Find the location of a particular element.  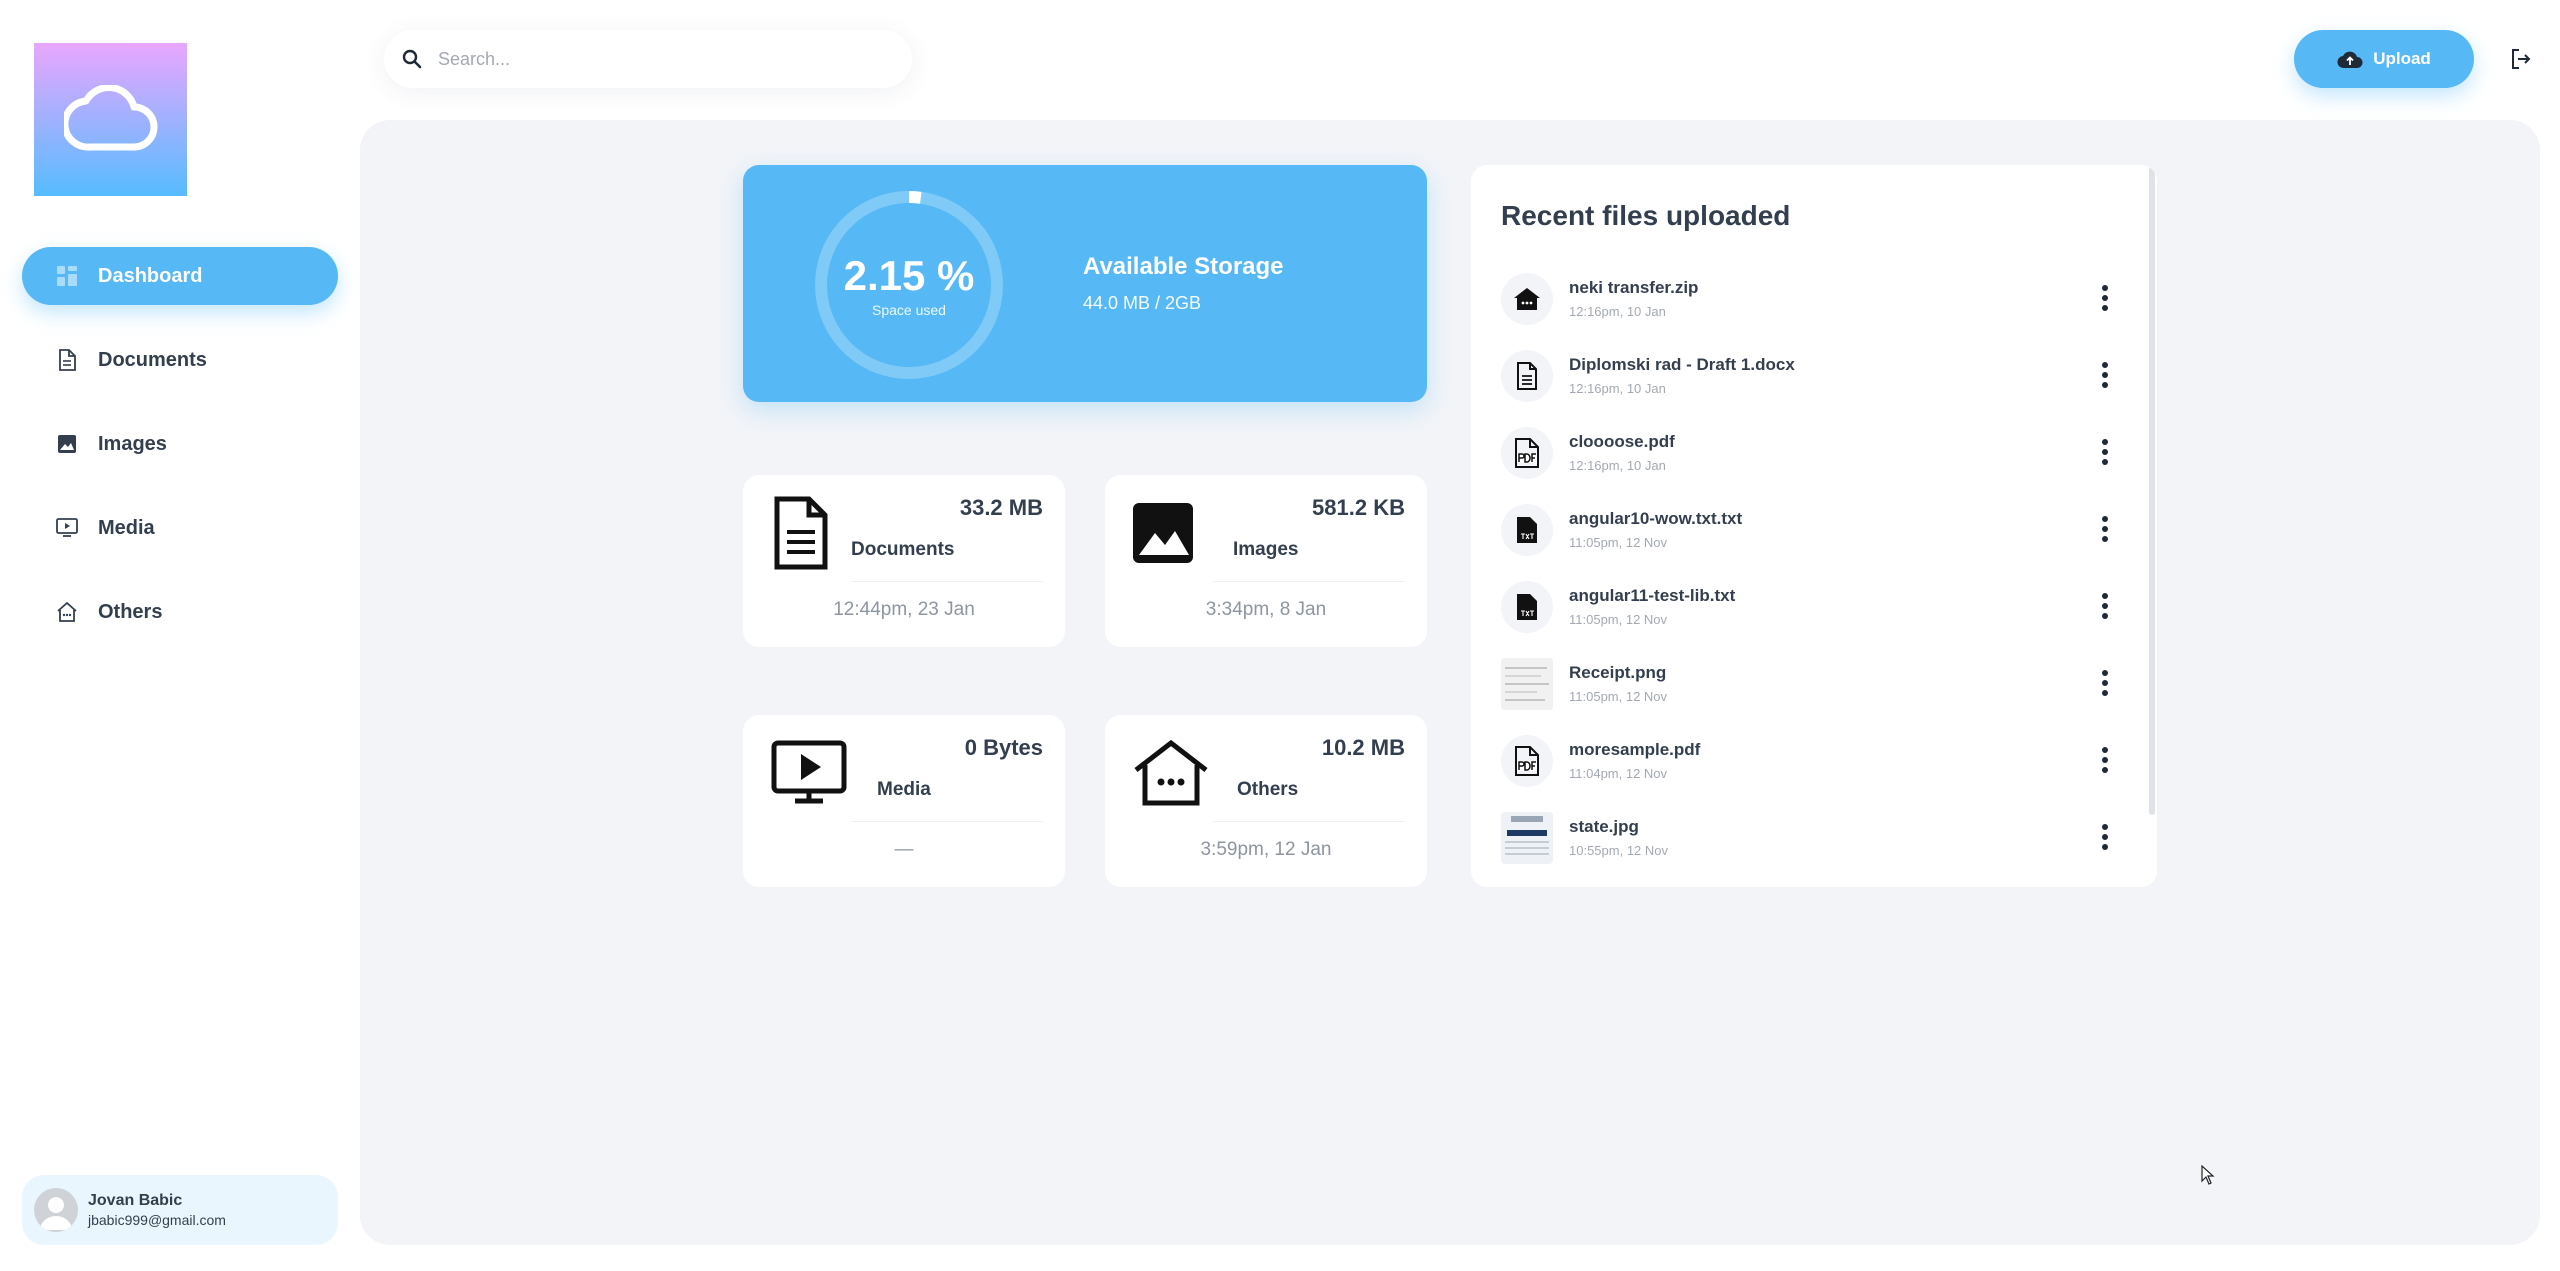

category-card-documents: 33.2 MB Documents 12:44pm, 23 Jan is located at coordinates (904, 561).